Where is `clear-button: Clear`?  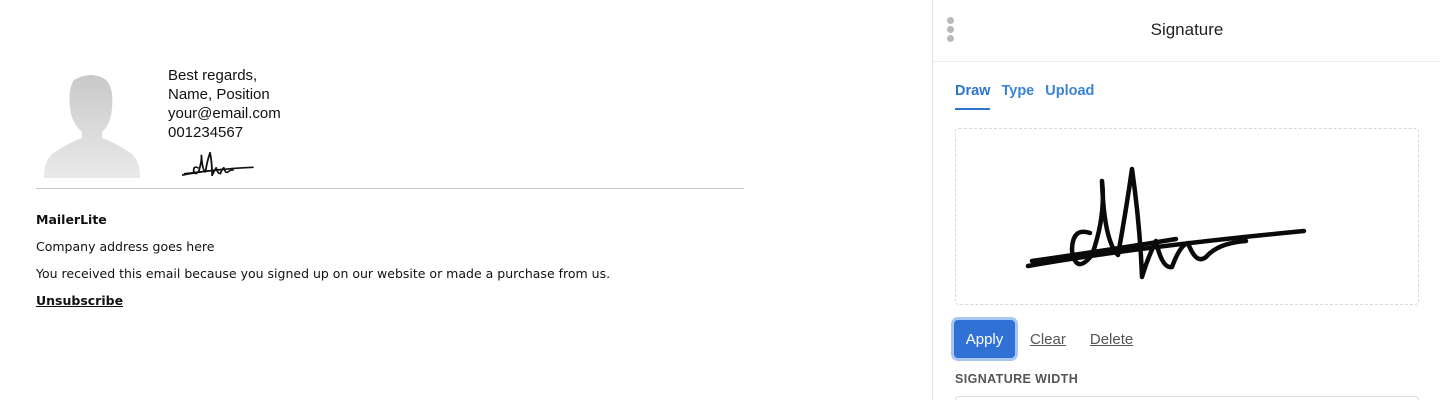 clear-button: Clear is located at coordinates (1048, 339).